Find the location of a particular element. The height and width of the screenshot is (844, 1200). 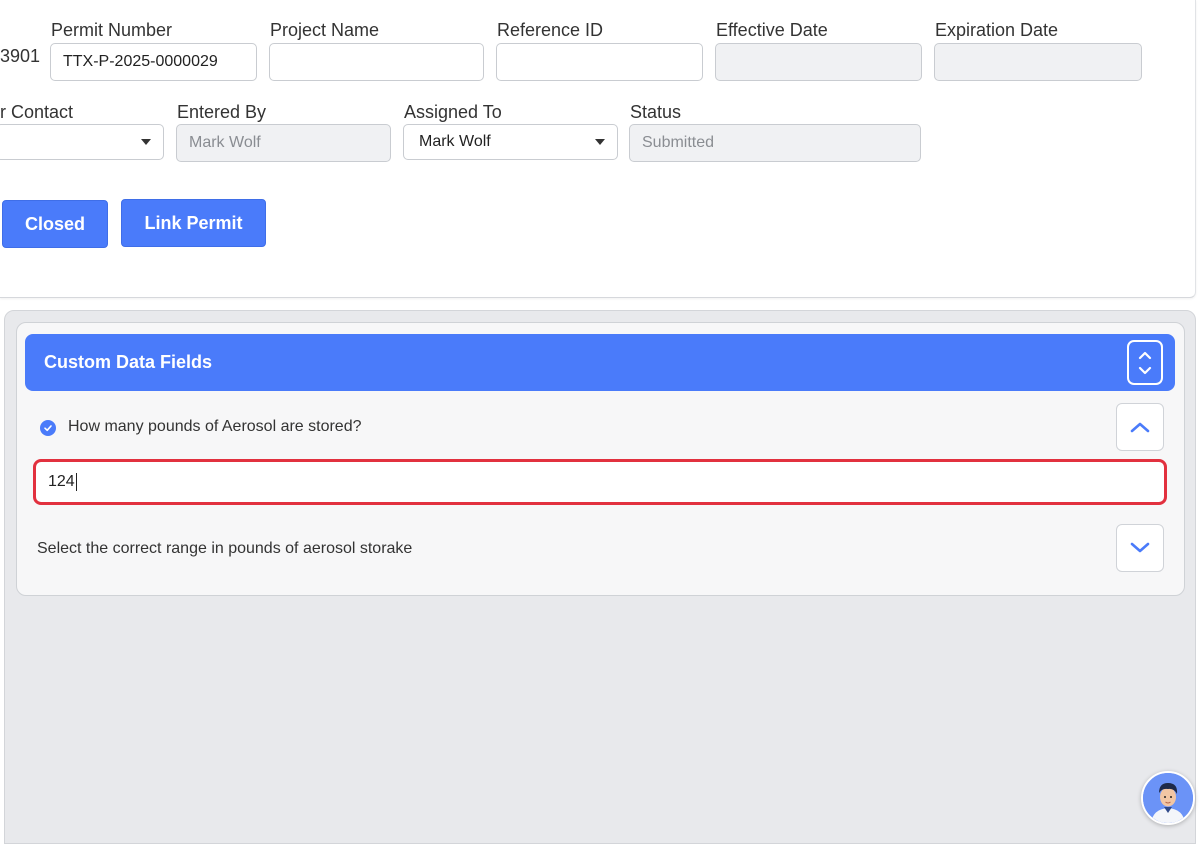

project-name-label: Project Name is located at coordinates (325, 30).